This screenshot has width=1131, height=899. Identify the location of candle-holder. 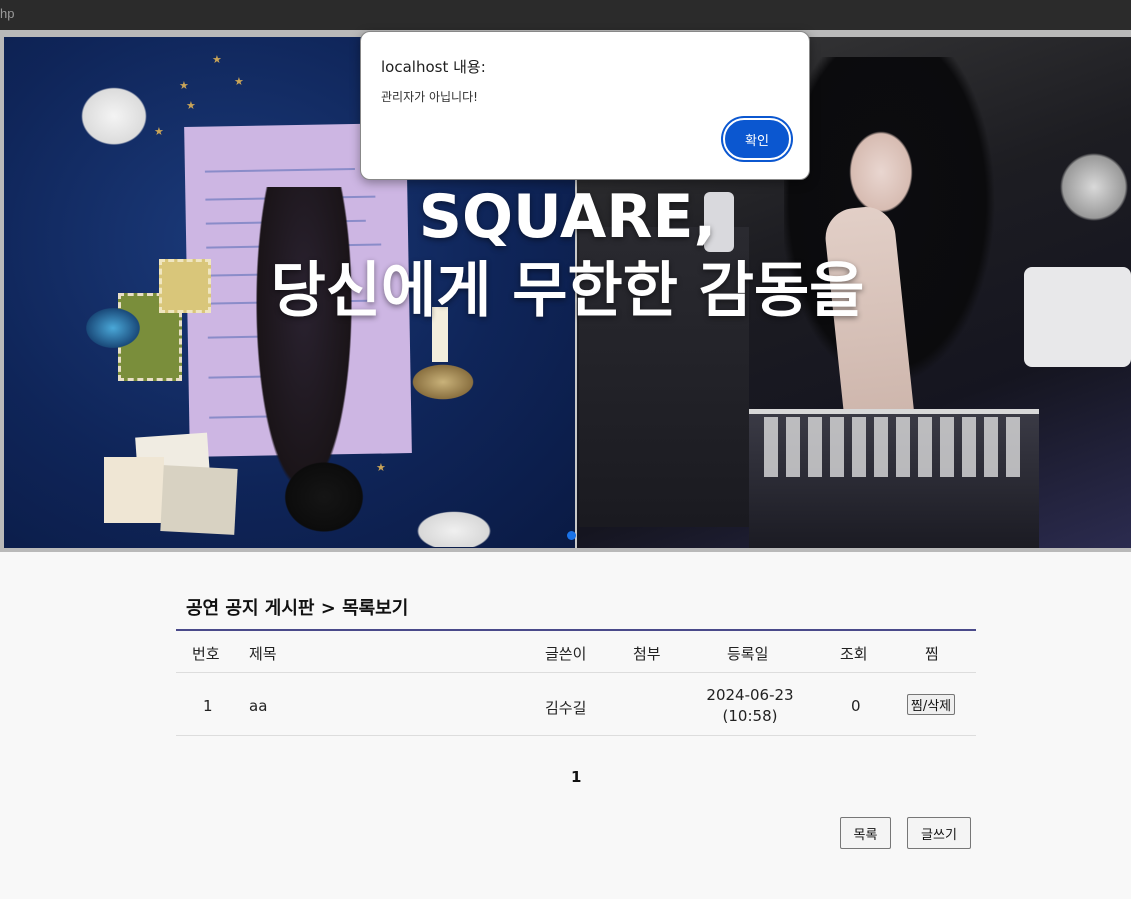
(443, 382).